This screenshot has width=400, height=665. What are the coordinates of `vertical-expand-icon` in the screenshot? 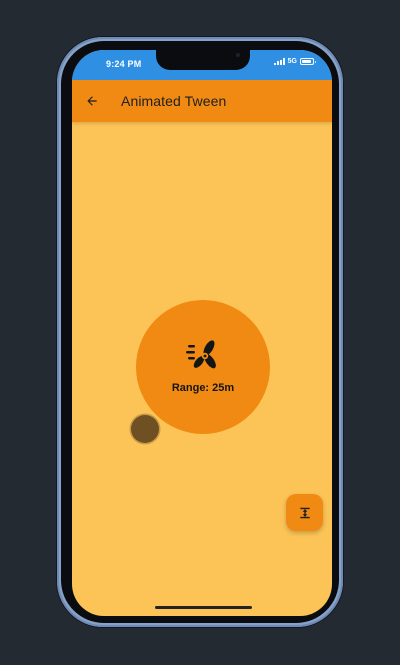 It's located at (304, 512).